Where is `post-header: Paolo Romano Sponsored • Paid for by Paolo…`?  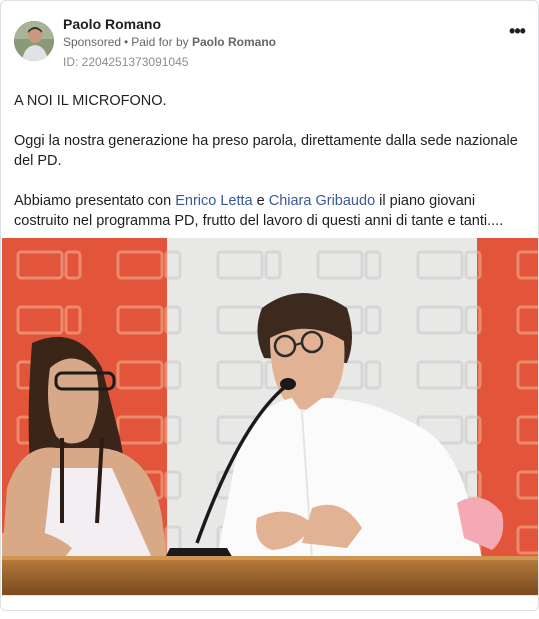
post-header: Paolo Romano Sponsored • Paid for by Paolo… is located at coordinates (271, 43).